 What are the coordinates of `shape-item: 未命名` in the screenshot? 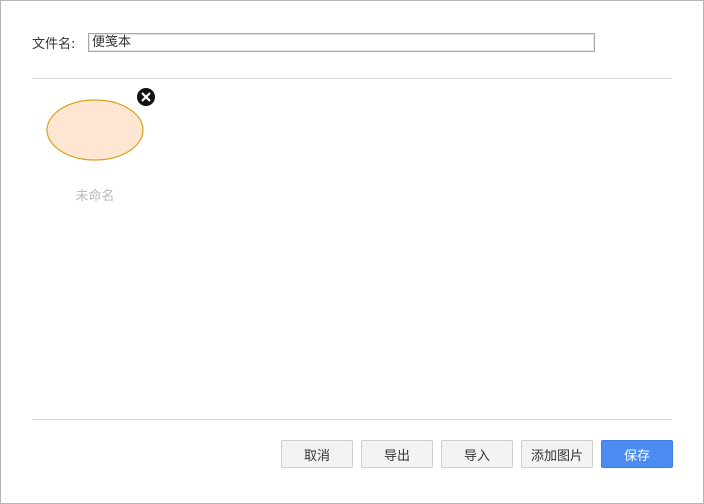 It's located at (101, 147).